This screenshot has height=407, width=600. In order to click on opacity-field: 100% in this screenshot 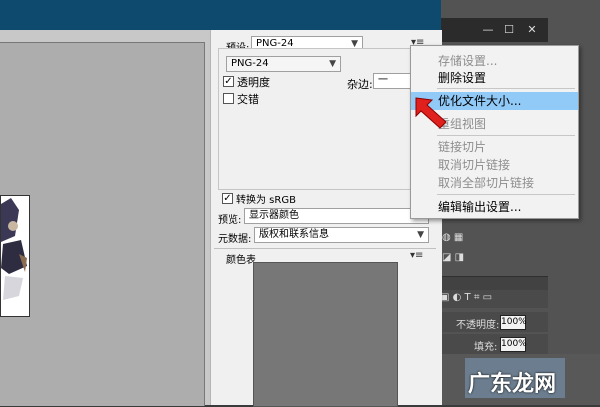, I will do `click(513, 322)`.